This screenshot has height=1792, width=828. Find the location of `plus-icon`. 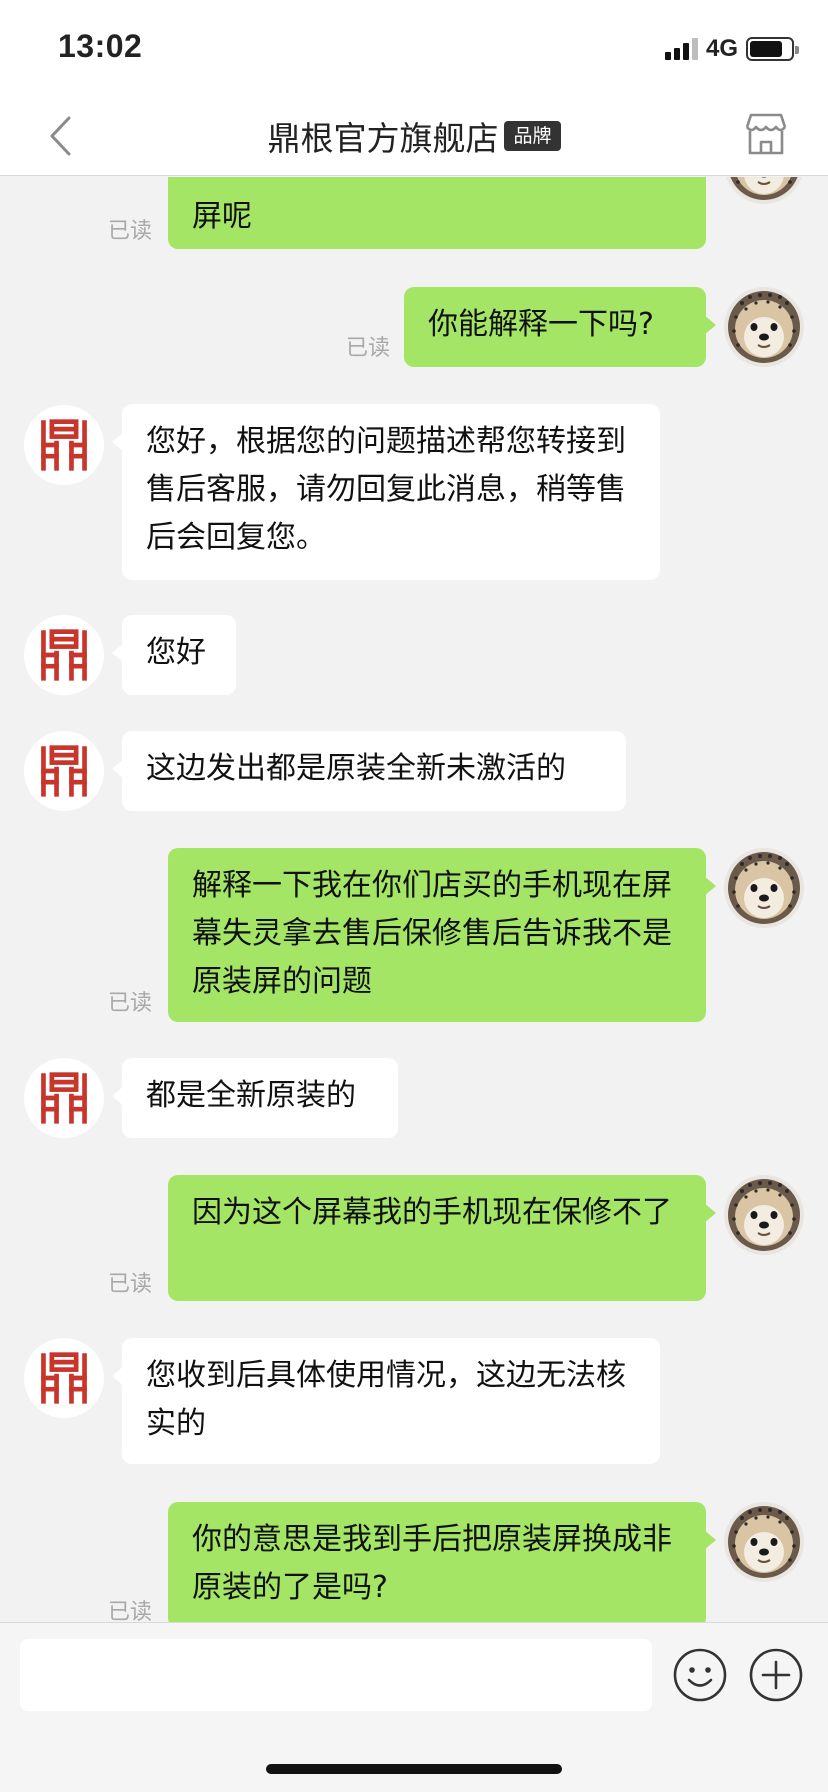

plus-icon is located at coordinates (776, 1675).